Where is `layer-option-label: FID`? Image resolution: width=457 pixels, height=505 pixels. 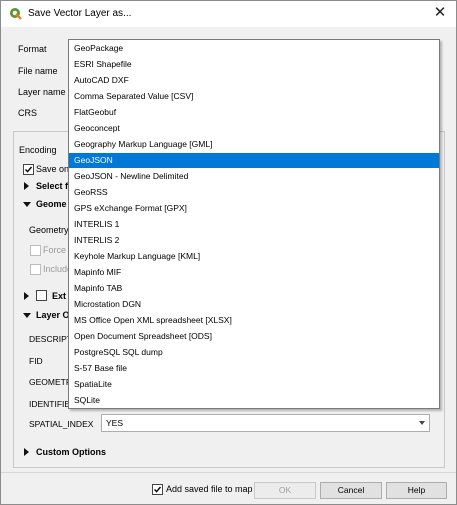 layer-option-label: FID is located at coordinates (36, 361).